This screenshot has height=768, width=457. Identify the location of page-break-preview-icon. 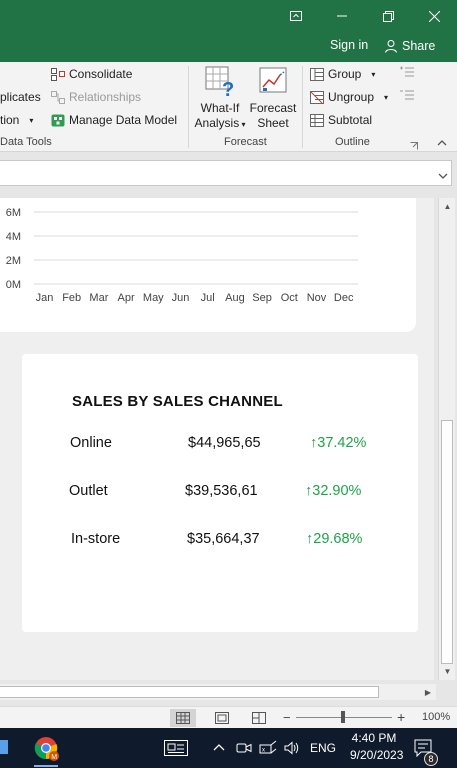
(259, 718).